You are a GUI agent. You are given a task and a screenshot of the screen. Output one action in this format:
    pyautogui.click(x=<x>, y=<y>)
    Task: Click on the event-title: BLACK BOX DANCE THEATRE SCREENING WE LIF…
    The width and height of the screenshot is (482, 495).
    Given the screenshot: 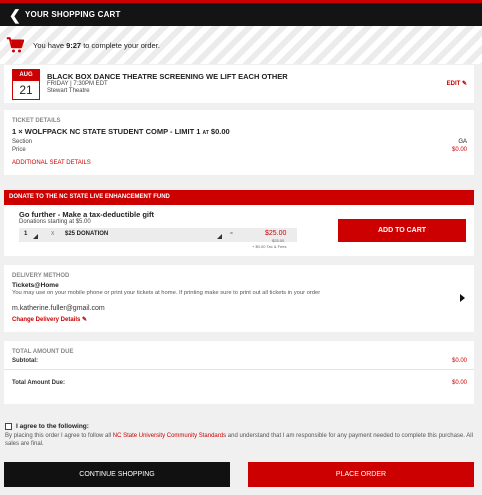 What is the action you would take?
    pyautogui.click(x=167, y=76)
    